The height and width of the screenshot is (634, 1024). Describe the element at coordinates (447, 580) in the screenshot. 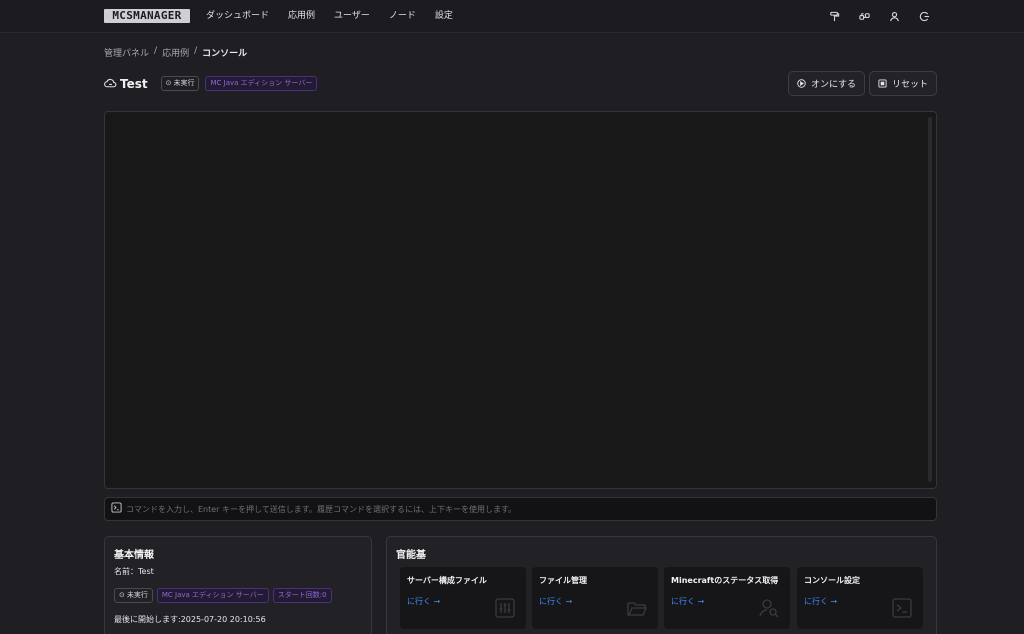

I see `feature-title: サーバー構成ファイル` at that location.